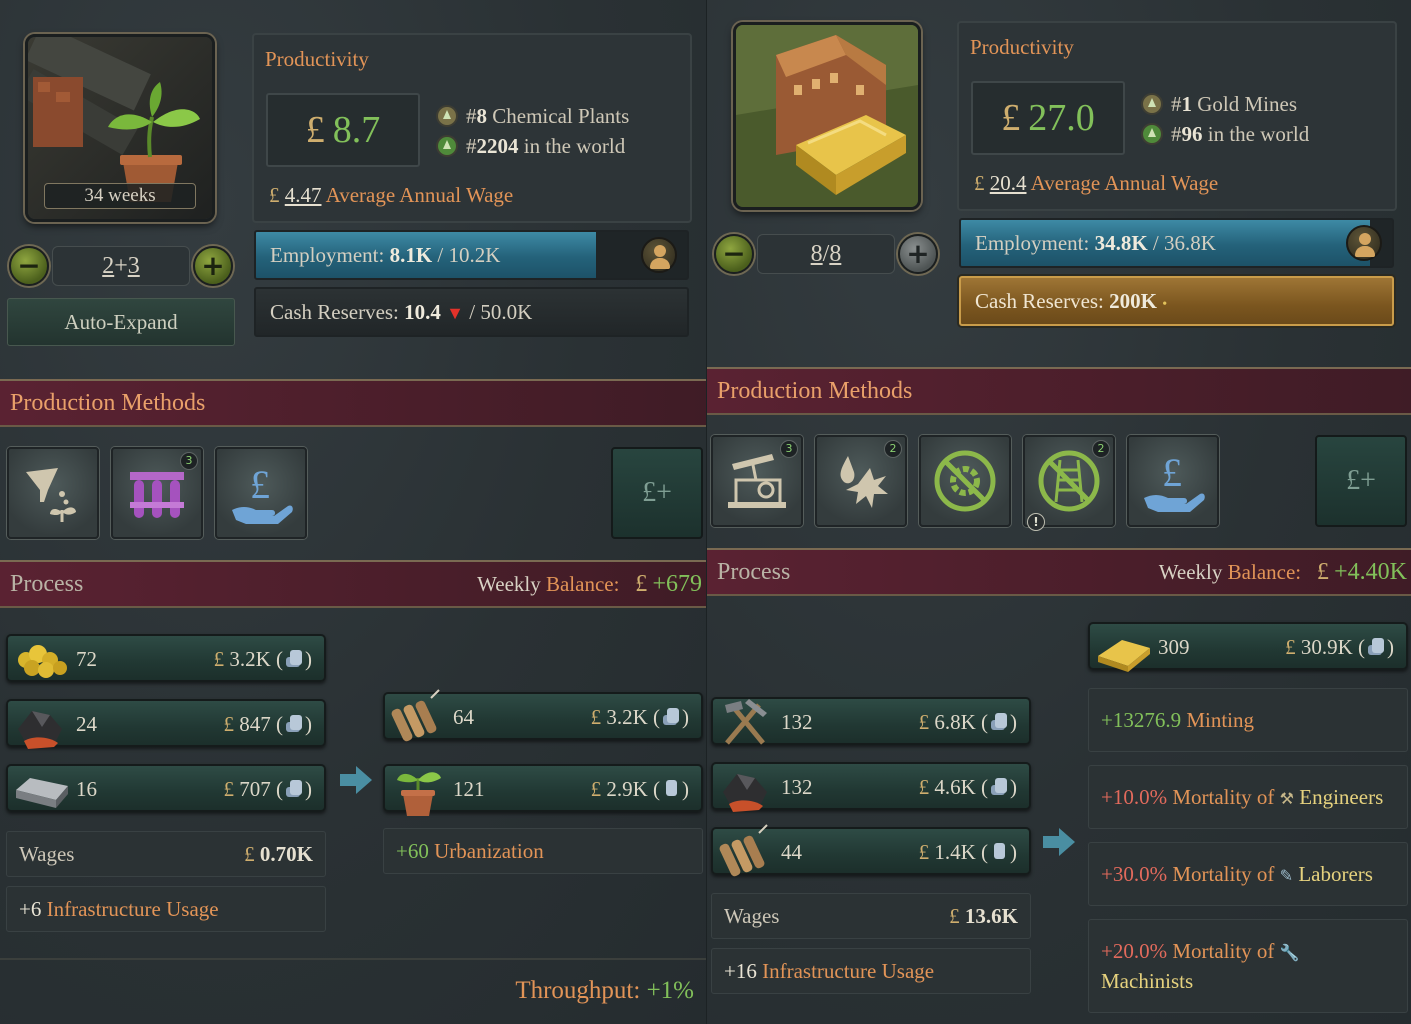 This screenshot has height=1024, width=1411. I want to click on infrastructure-row: +6 Infrastructure Usage, so click(166, 909).